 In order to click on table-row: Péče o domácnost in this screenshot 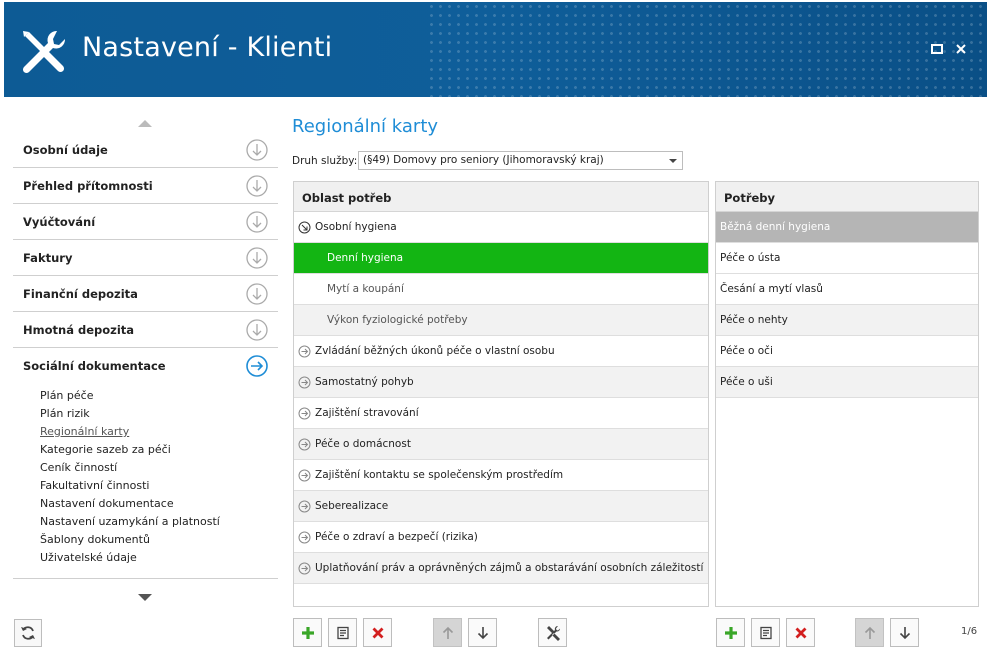, I will do `click(501, 444)`.